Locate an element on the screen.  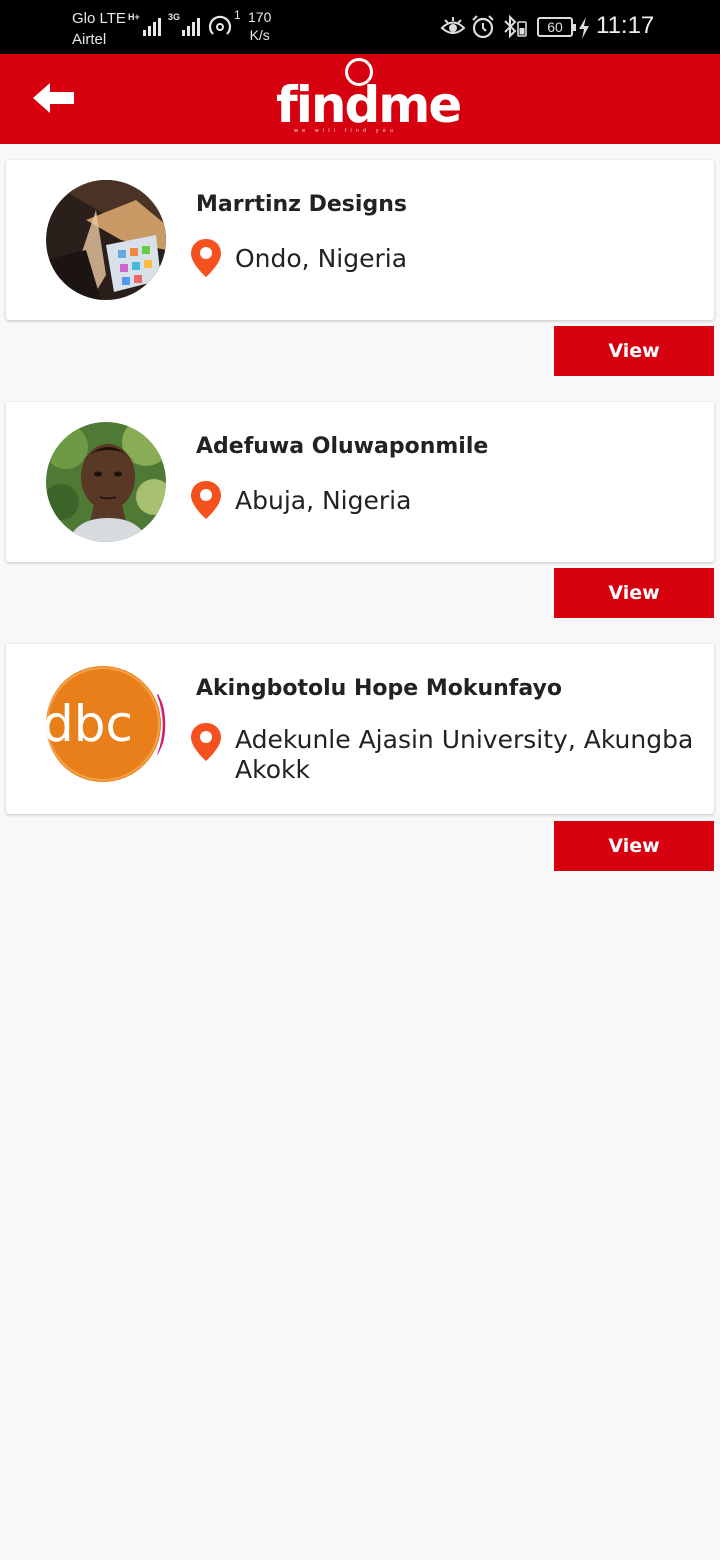
network-type-2: 3G is located at coordinates (174, 17).